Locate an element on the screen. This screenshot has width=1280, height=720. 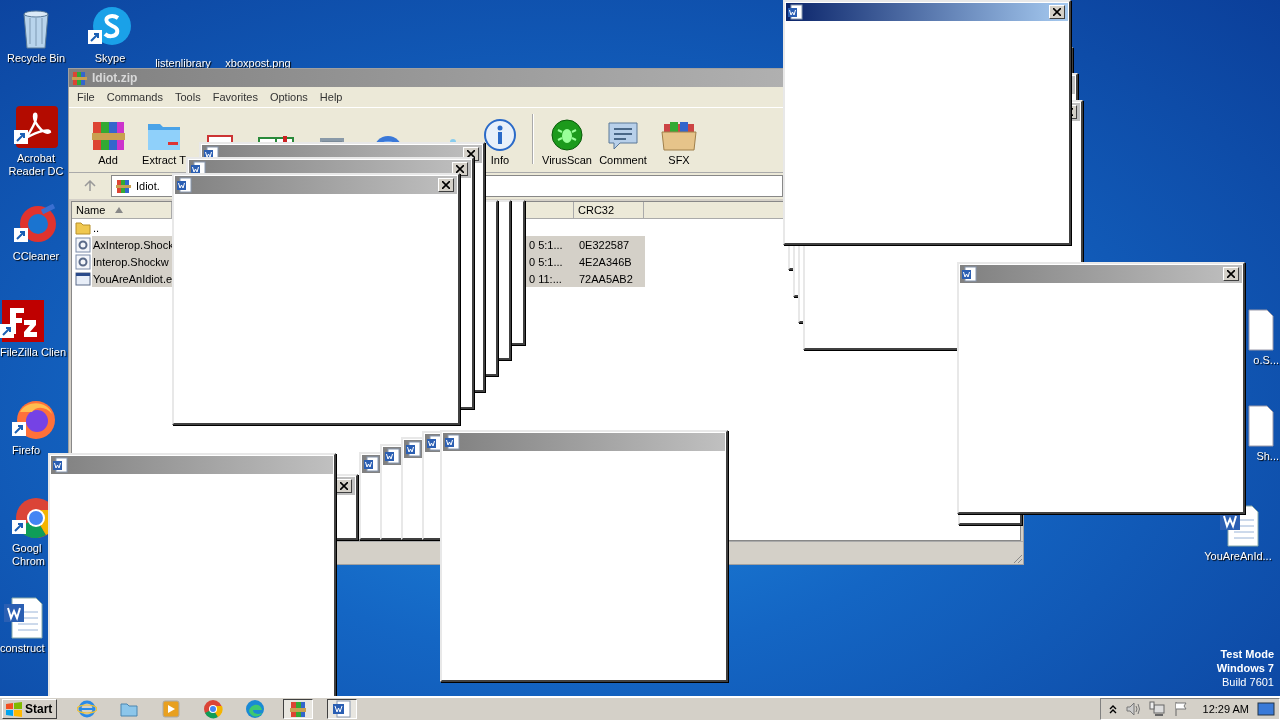
filezilla-icon is located at coordinates (22, 322).